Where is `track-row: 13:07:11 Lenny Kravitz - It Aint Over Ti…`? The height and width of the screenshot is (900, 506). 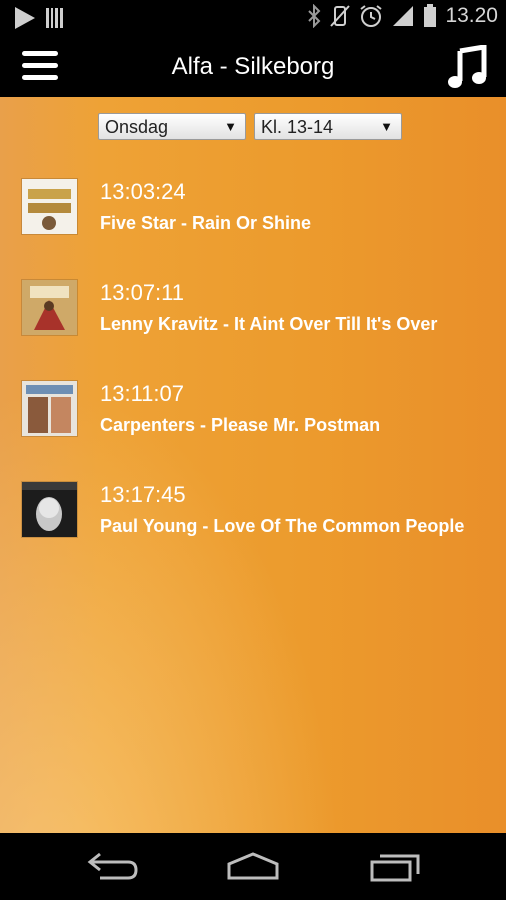 track-row: 13:07:11 Lenny Kravitz - It Aint Over Ti… is located at coordinates (253, 328).